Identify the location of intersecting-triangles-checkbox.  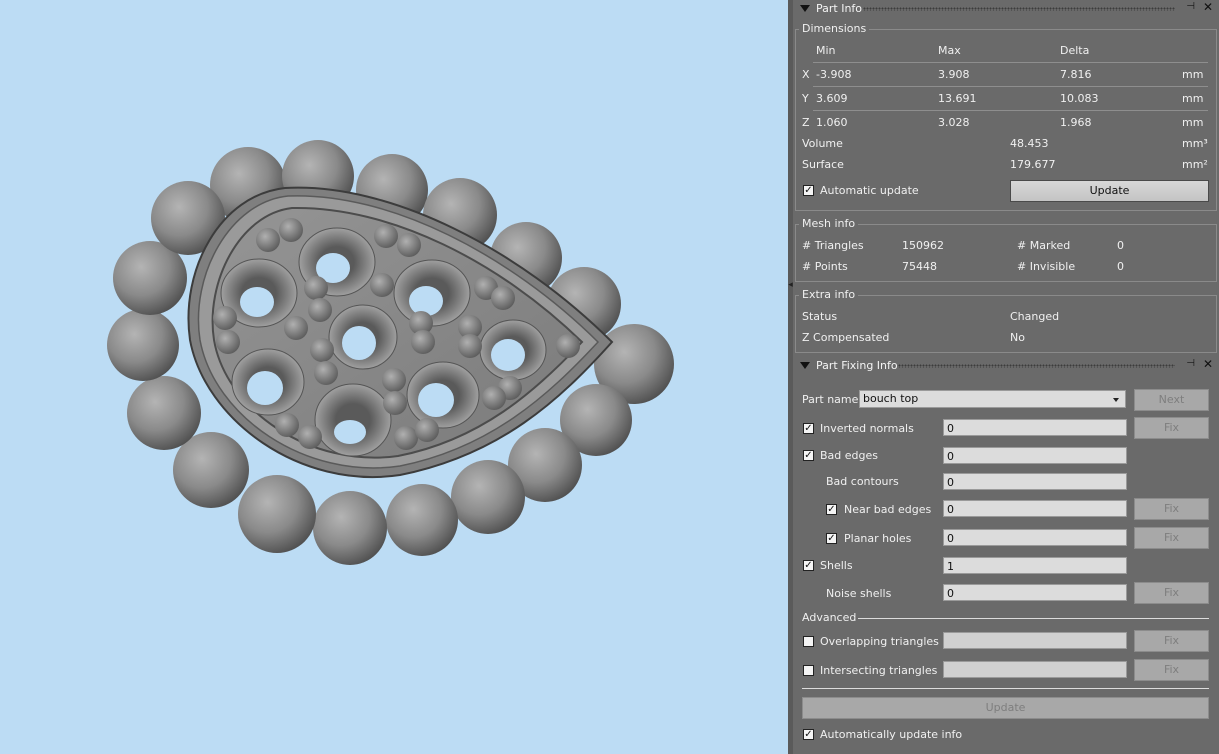
(808, 670).